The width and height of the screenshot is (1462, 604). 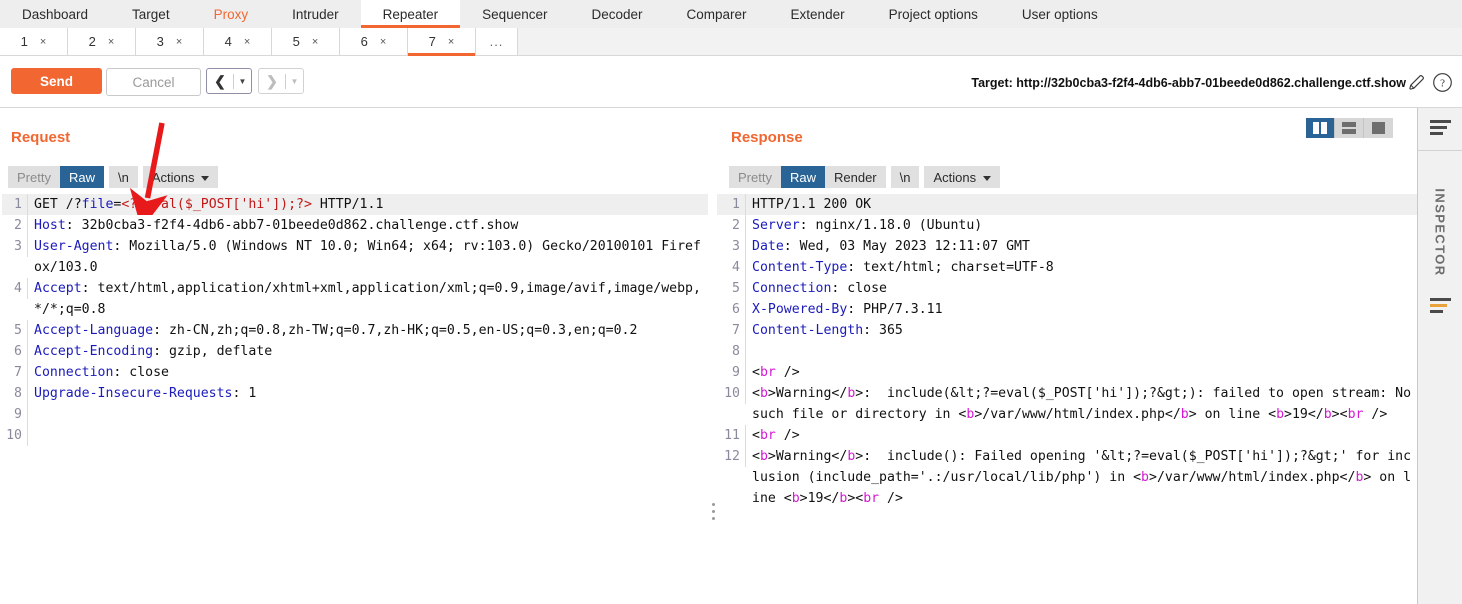 What do you see at coordinates (756, 372) in the screenshot?
I see `code-token: <` at bounding box center [756, 372].